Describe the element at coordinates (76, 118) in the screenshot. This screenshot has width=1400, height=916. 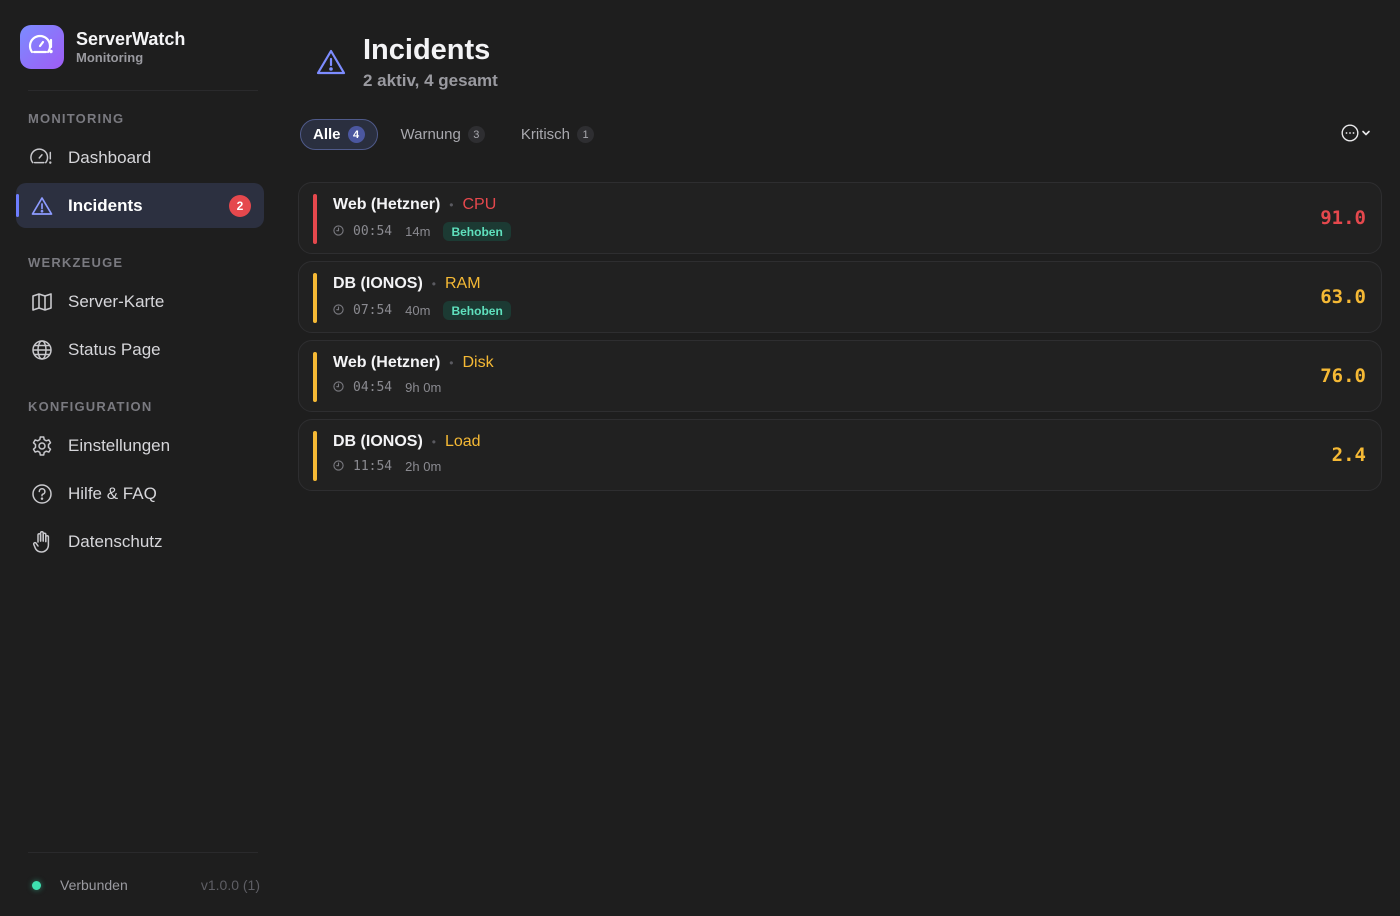
I see `section-label-monitoring: MONITORING` at that location.